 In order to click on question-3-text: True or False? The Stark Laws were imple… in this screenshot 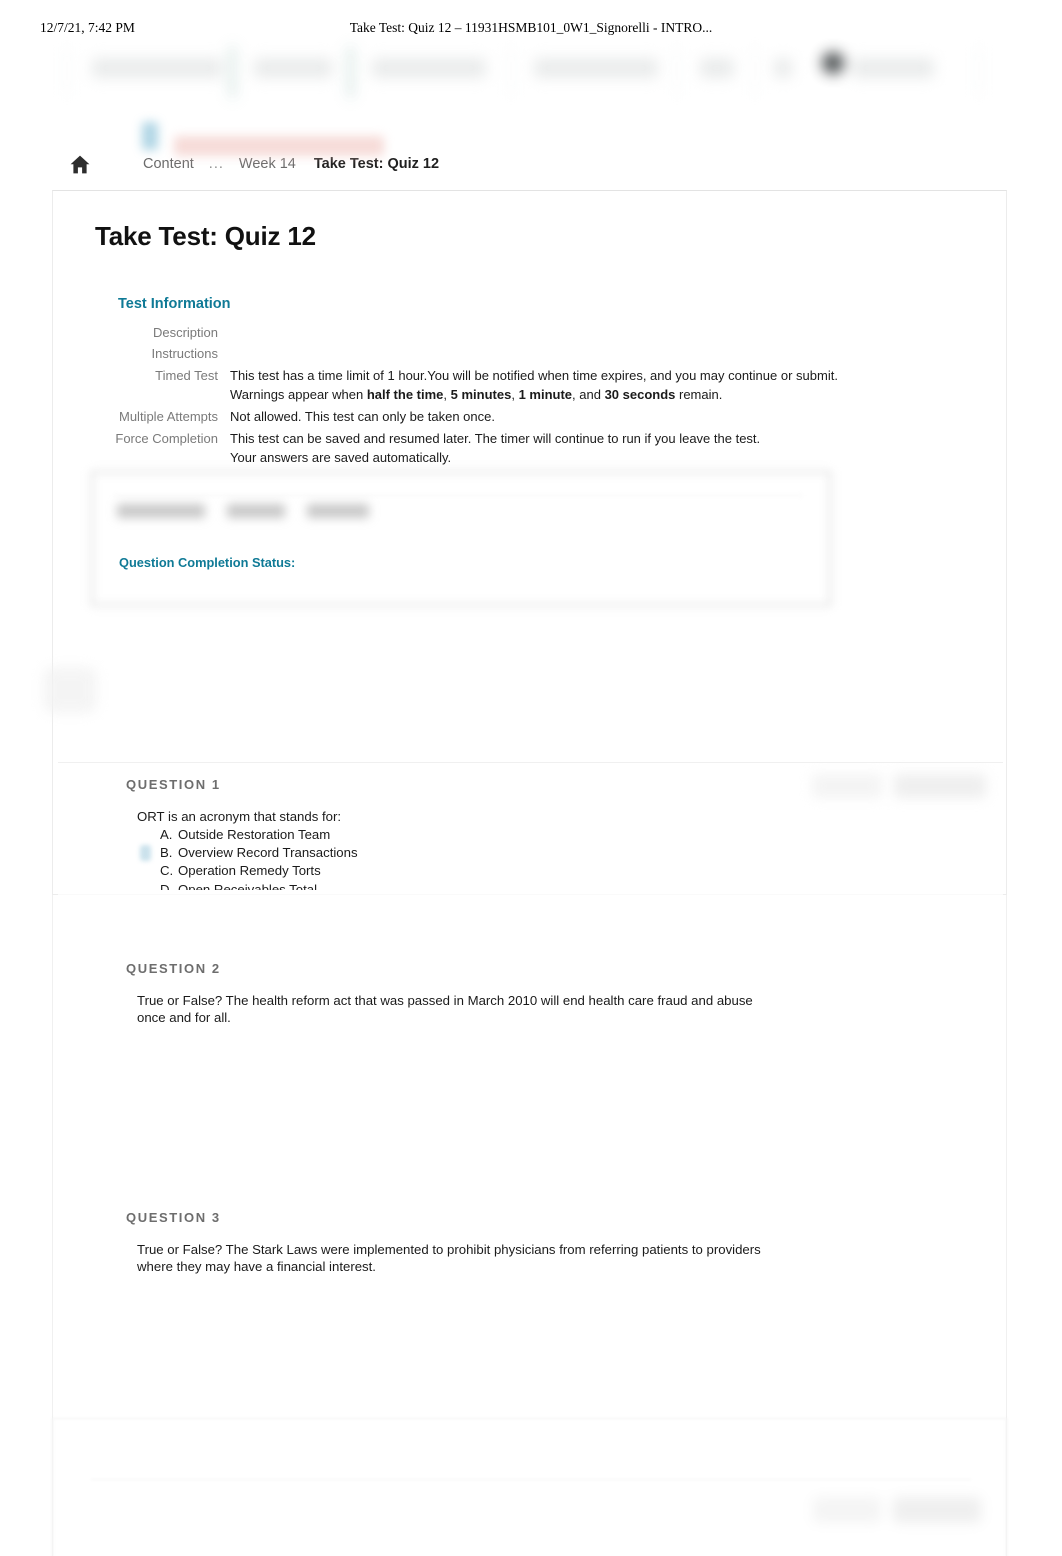, I will do `click(449, 1258)`.